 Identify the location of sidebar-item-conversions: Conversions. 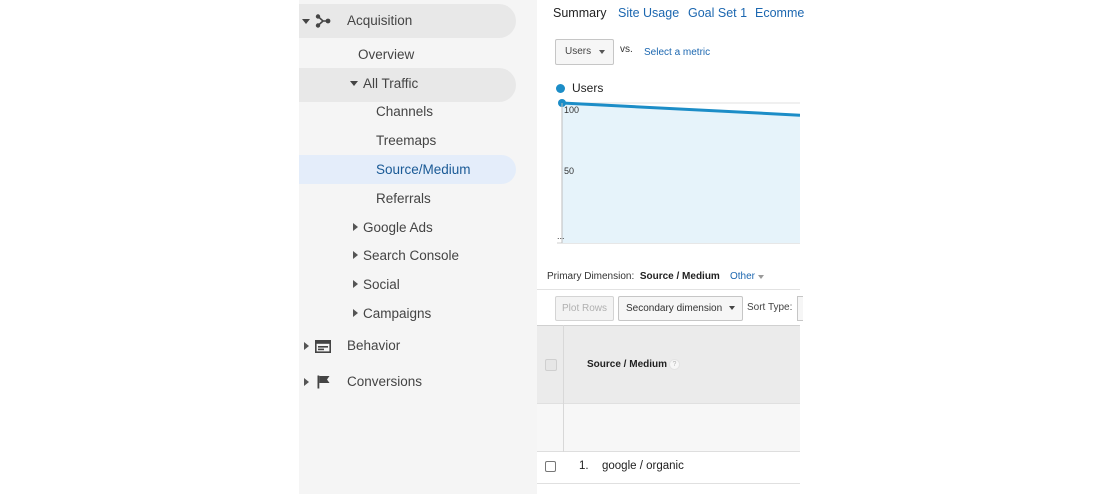
(407, 382).